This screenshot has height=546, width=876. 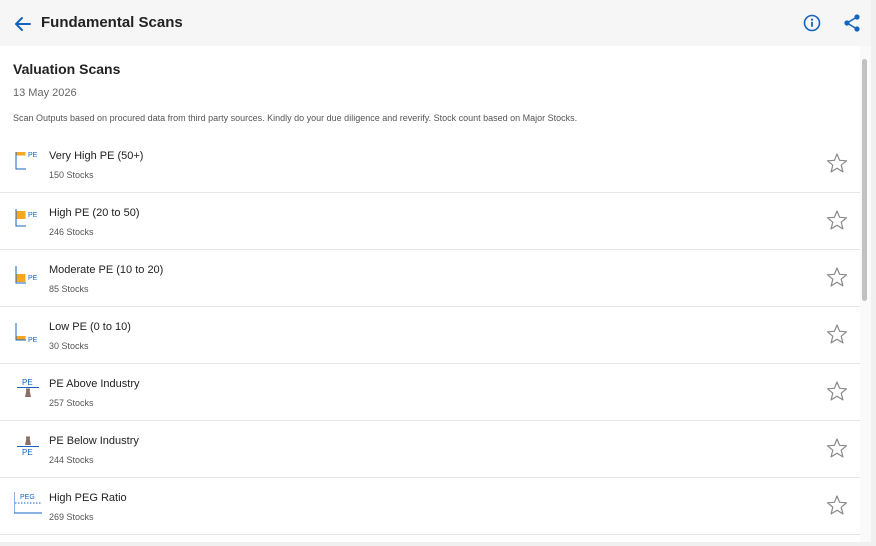 I want to click on high-pe-icon: PE, so click(x=28, y=221).